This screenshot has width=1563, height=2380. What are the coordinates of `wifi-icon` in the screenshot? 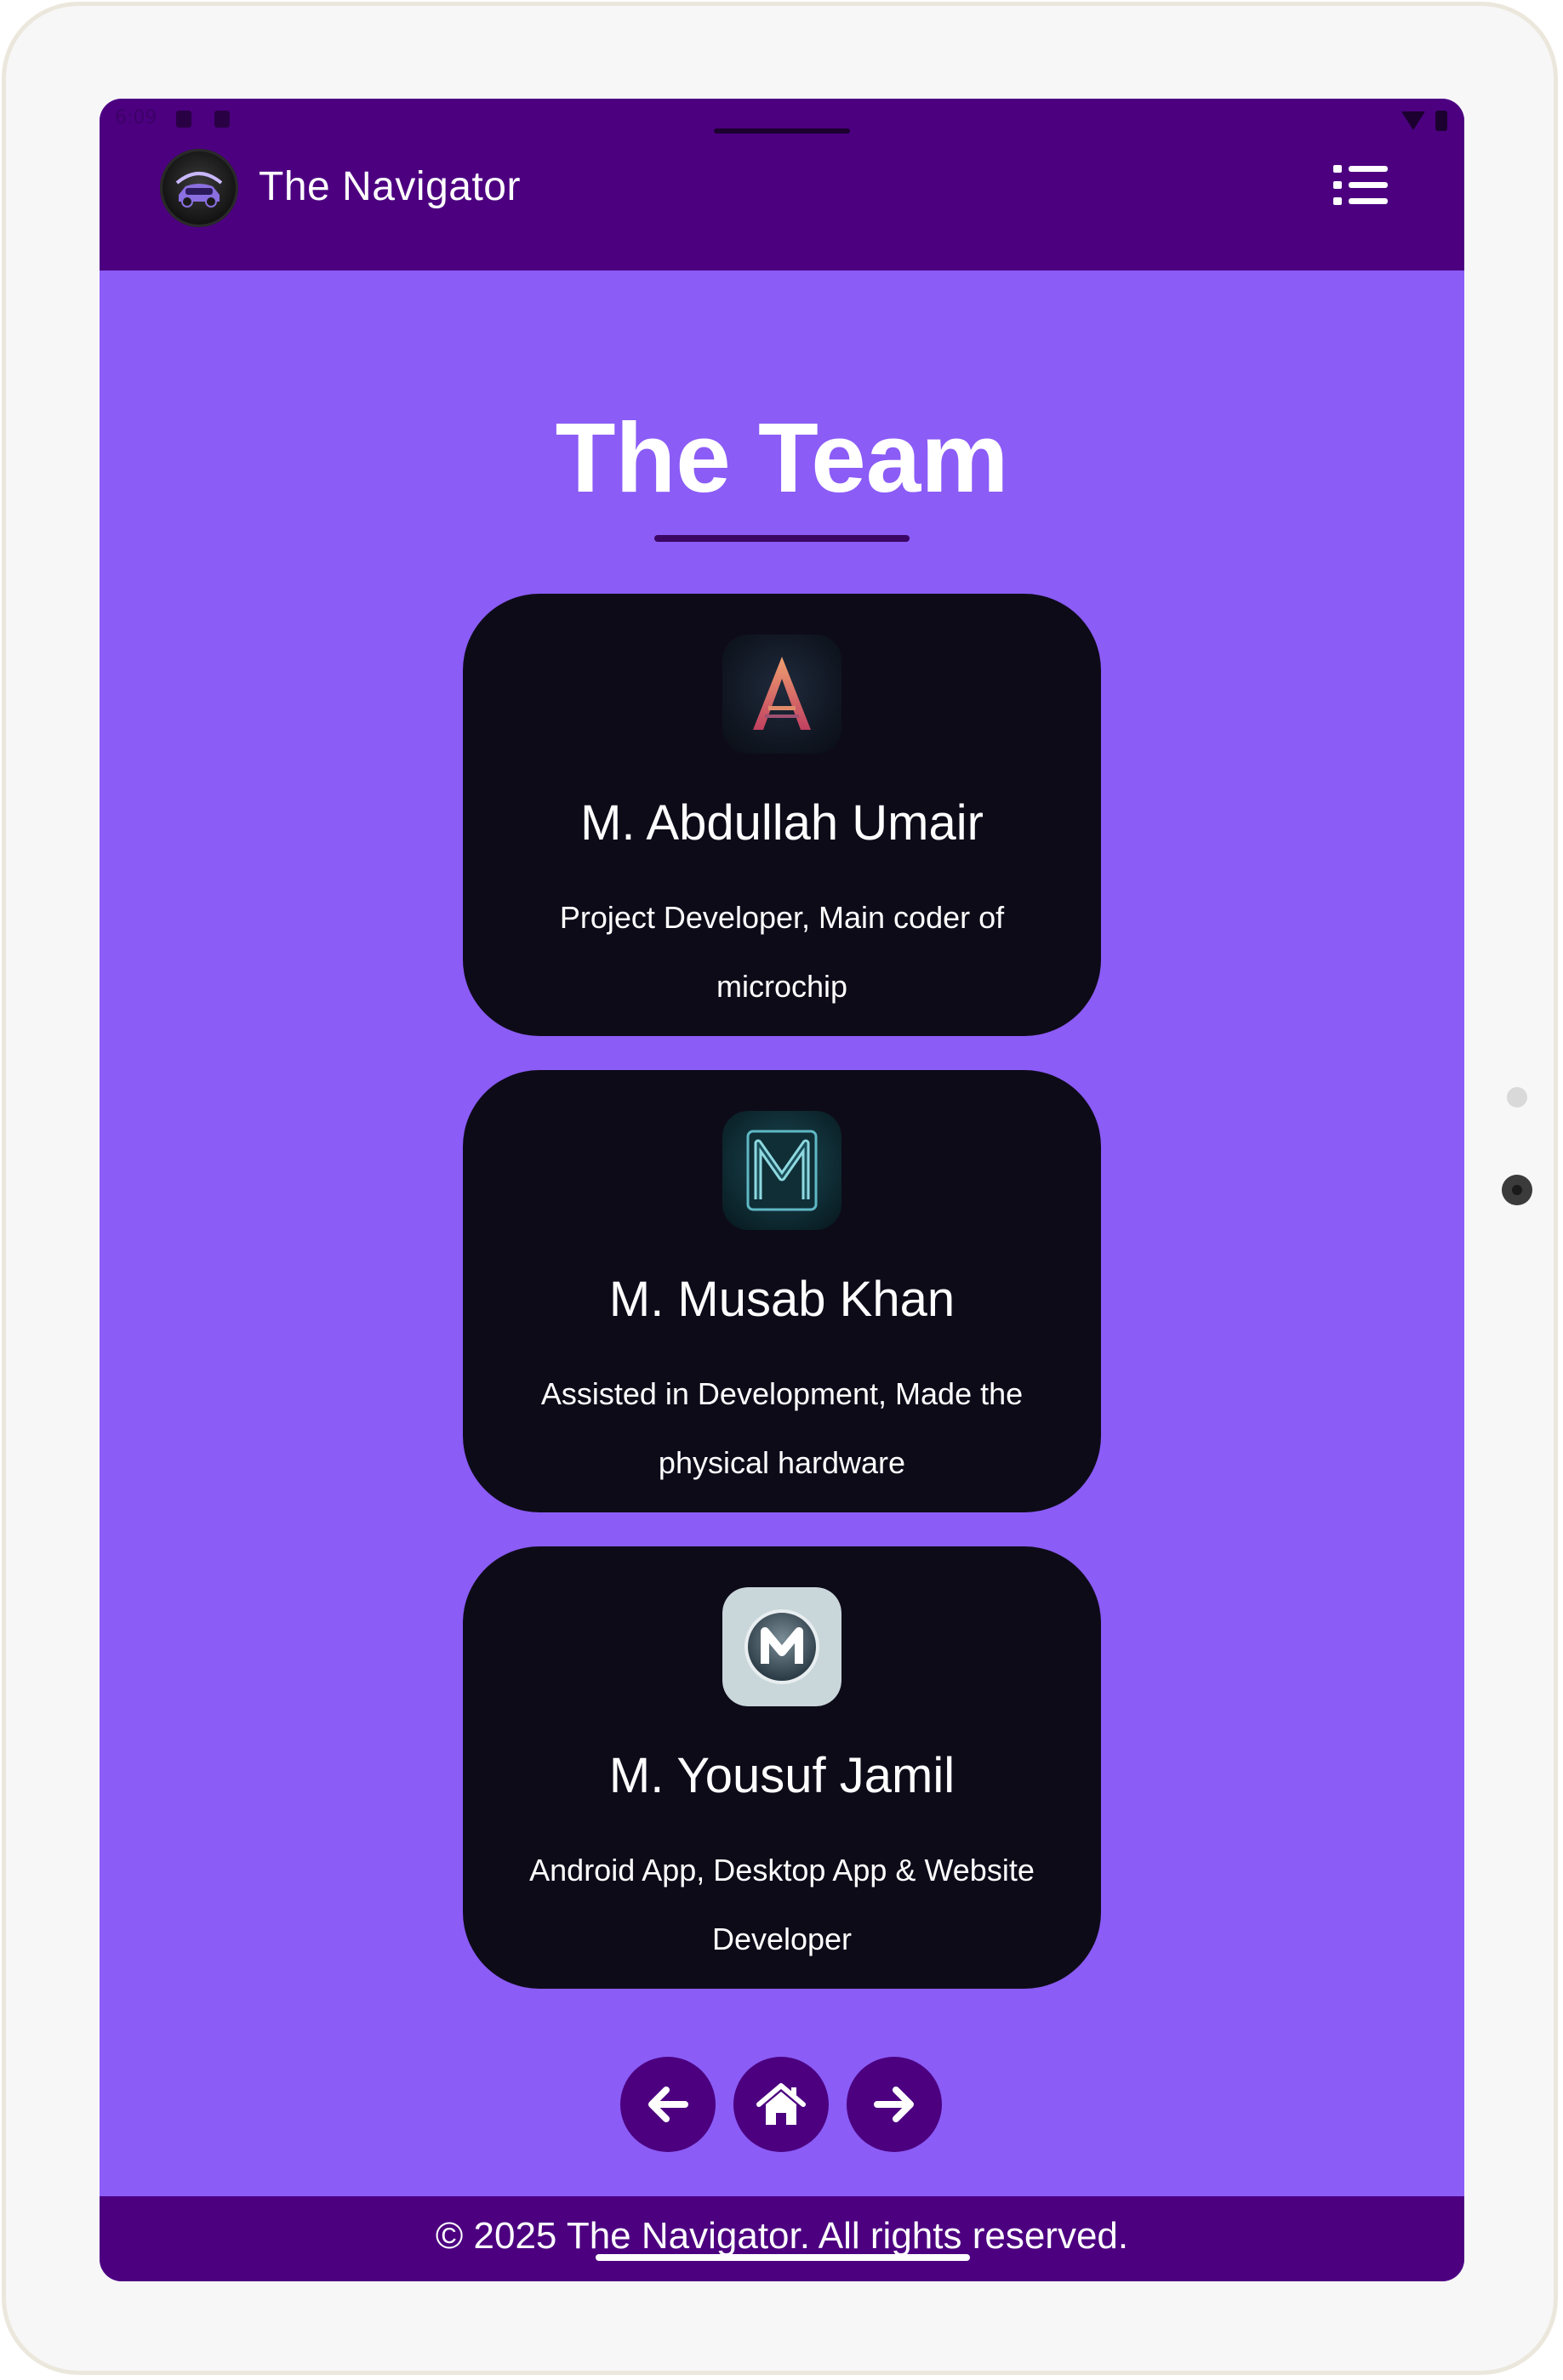 It's located at (1413, 120).